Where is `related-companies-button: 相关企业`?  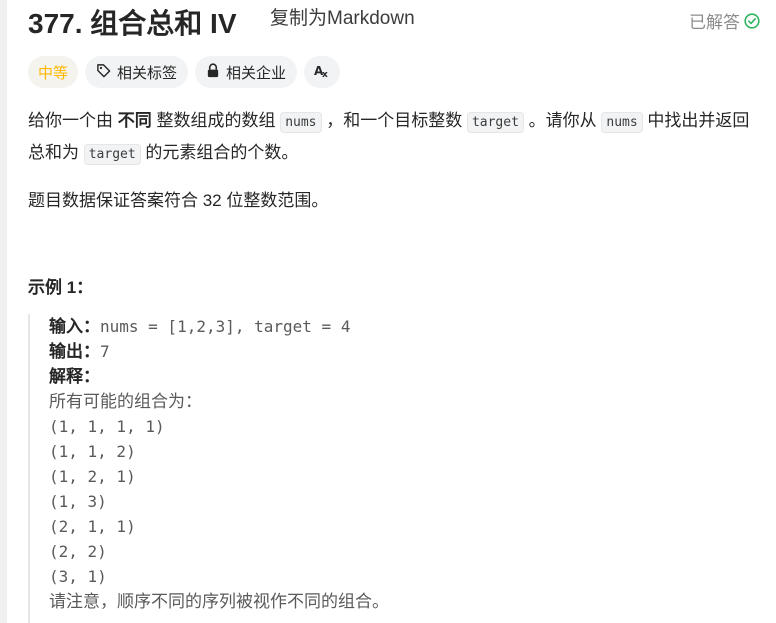 related-companies-button: 相关企业 is located at coordinates (246, 72).